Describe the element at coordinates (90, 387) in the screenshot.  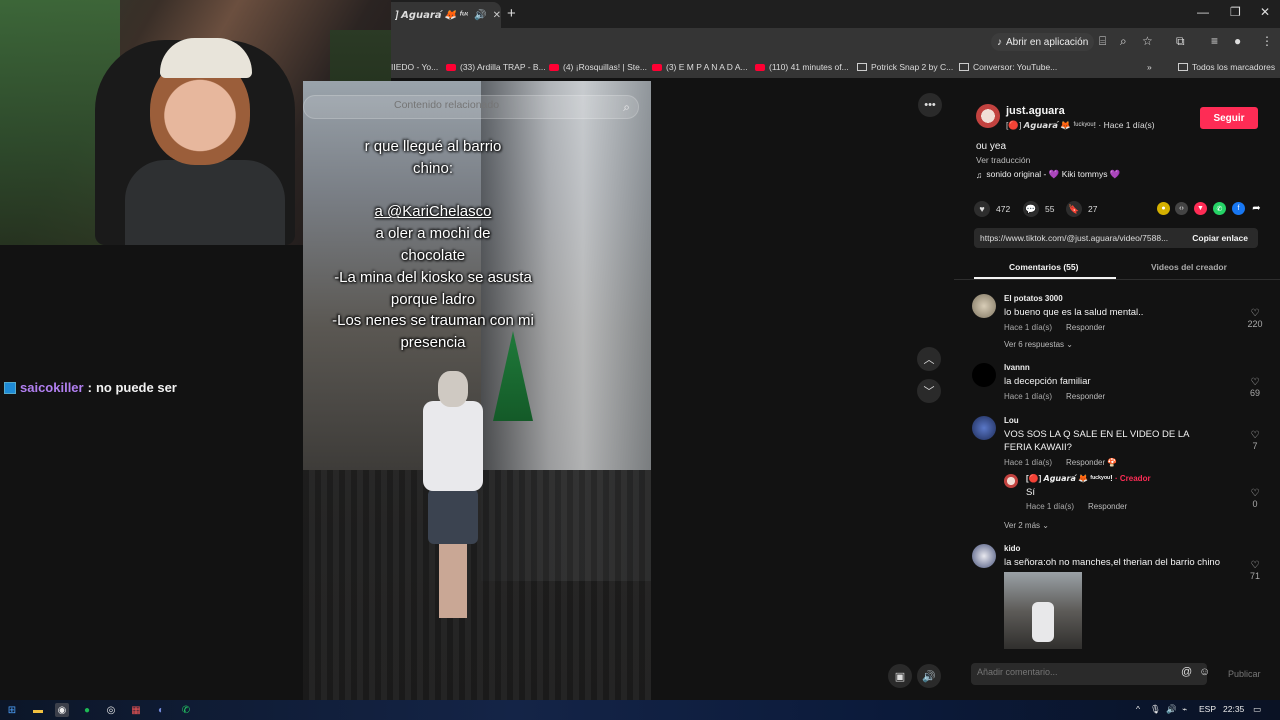
I see `stream-chat-message: saicokiller : no puede ser` at that location.